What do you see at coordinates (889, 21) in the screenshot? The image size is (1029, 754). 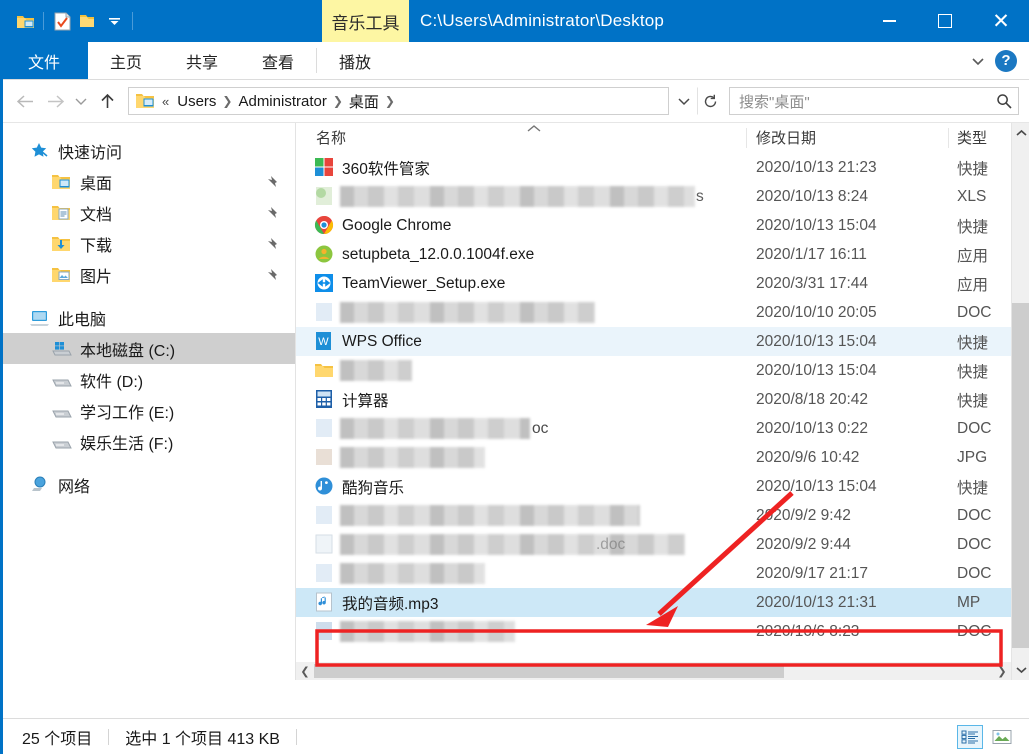 I see `minimize-button` at bounding box center [889, 21].